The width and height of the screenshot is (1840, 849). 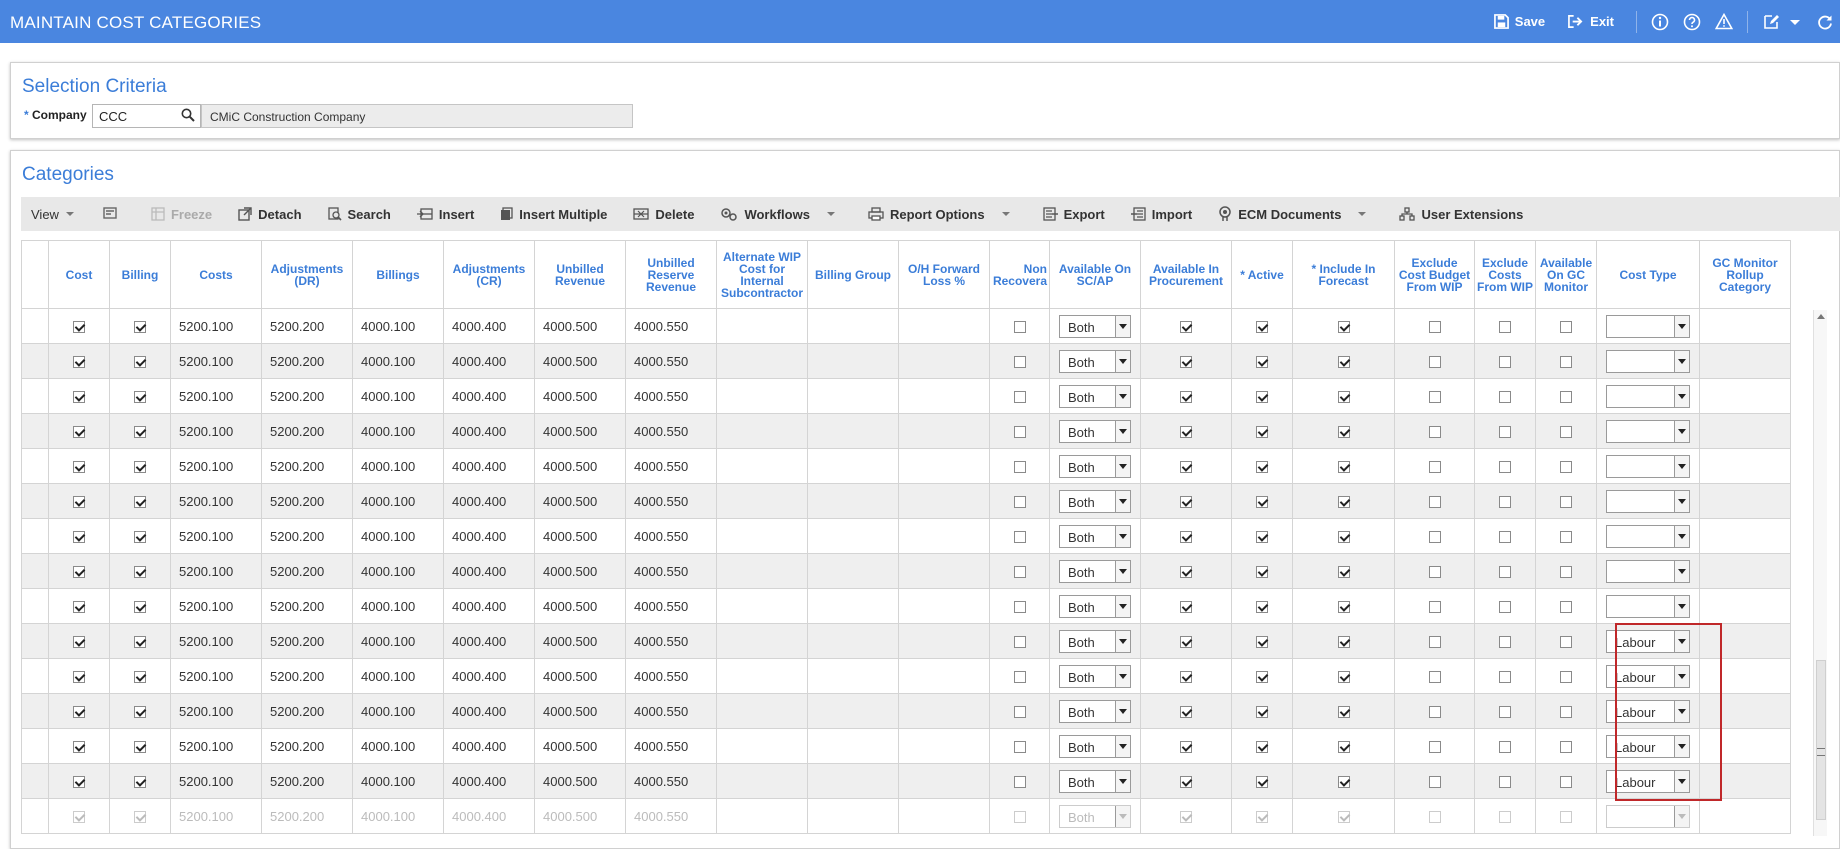 I want to click on column-header-available-on-gc-monitor: Available On GC Monitor, so click(x=1566, y=274).